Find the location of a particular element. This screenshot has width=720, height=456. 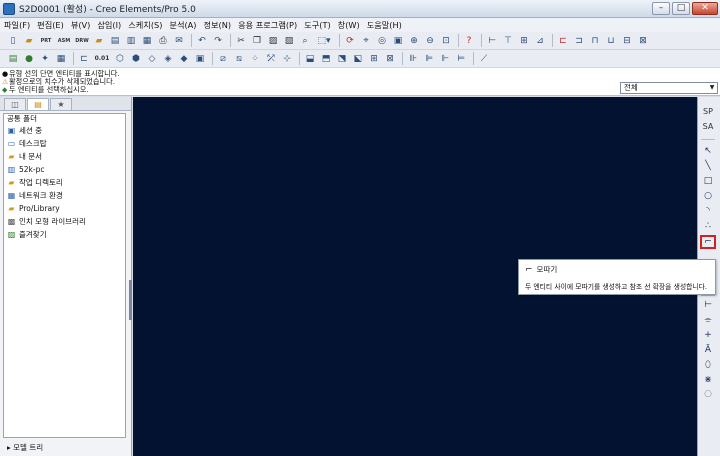

sketch-section-icon: ⬕ is located at coordinates (358, 59).